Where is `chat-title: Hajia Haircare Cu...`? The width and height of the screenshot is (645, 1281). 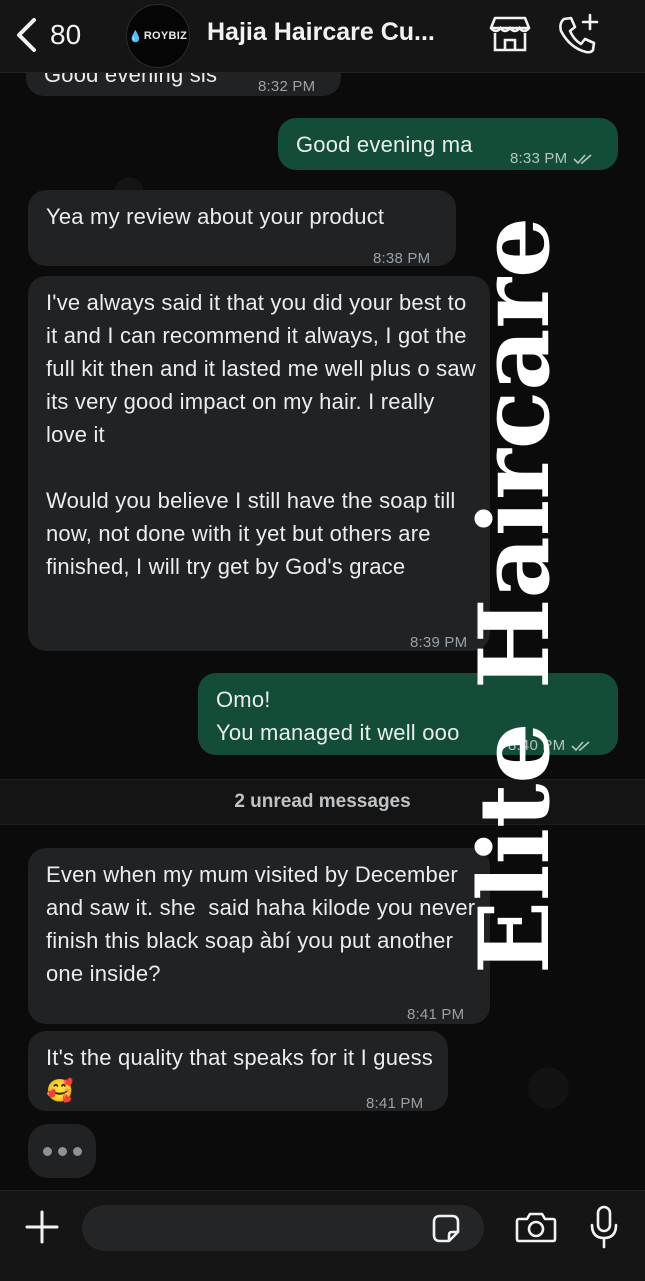
chat-title: Hajia Haircare Cu... is located at coordinates (342, 32).